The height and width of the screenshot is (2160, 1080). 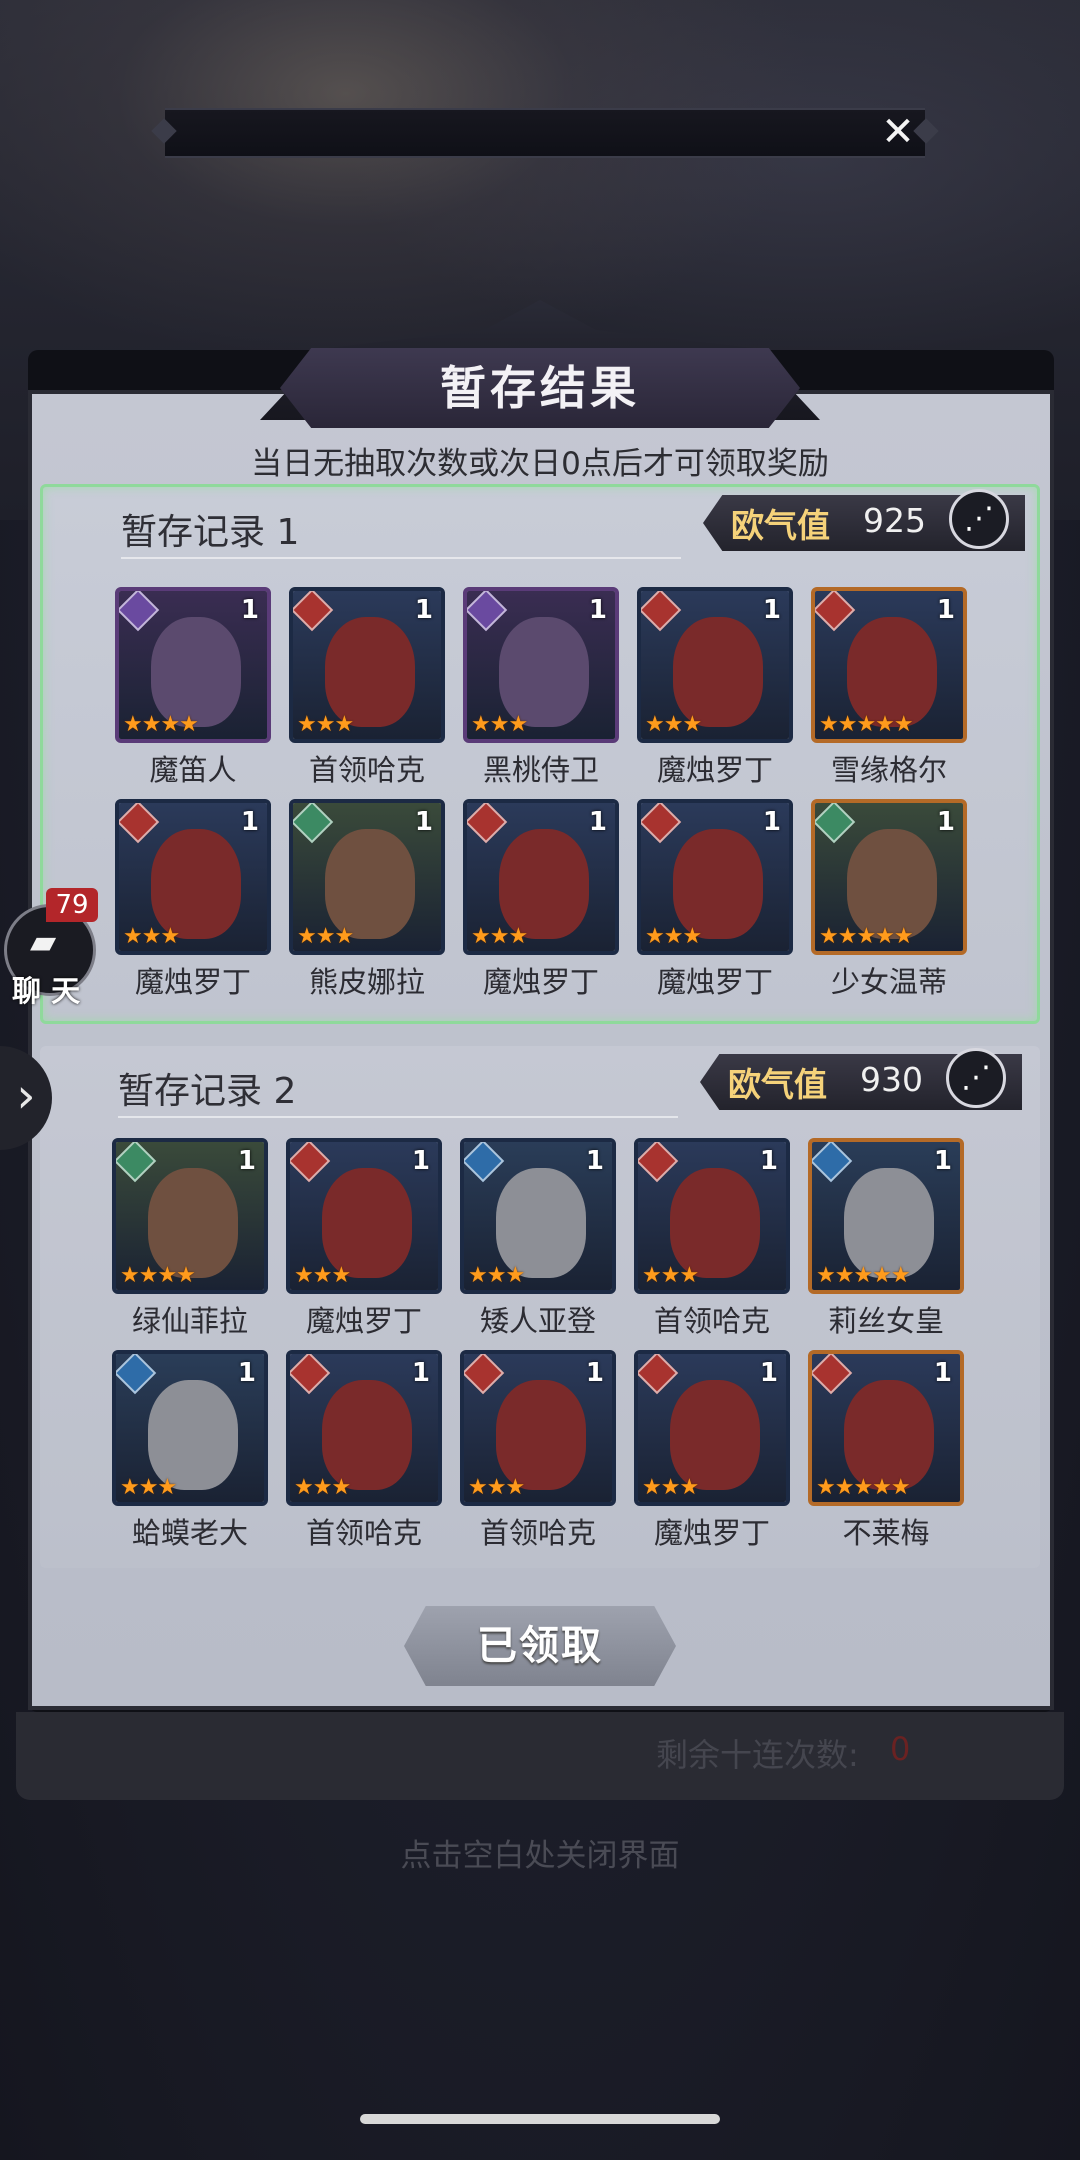 I want to click on hero-name: 蛤蟆老大, so click(x=189, y=1533).